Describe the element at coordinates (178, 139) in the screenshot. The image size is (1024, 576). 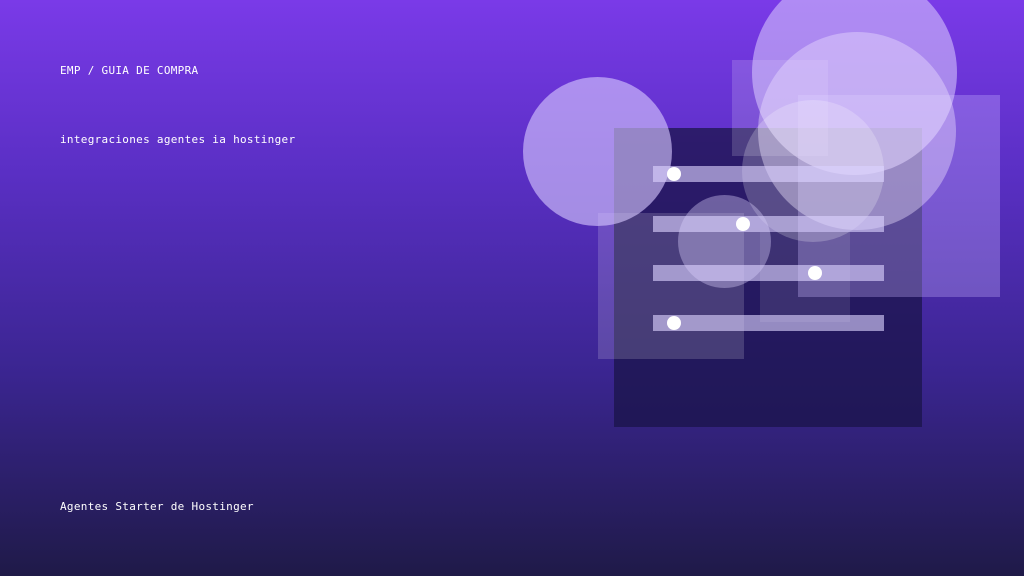
I see `page-subtitle: integraciones agentes ia hostinger` at that location.